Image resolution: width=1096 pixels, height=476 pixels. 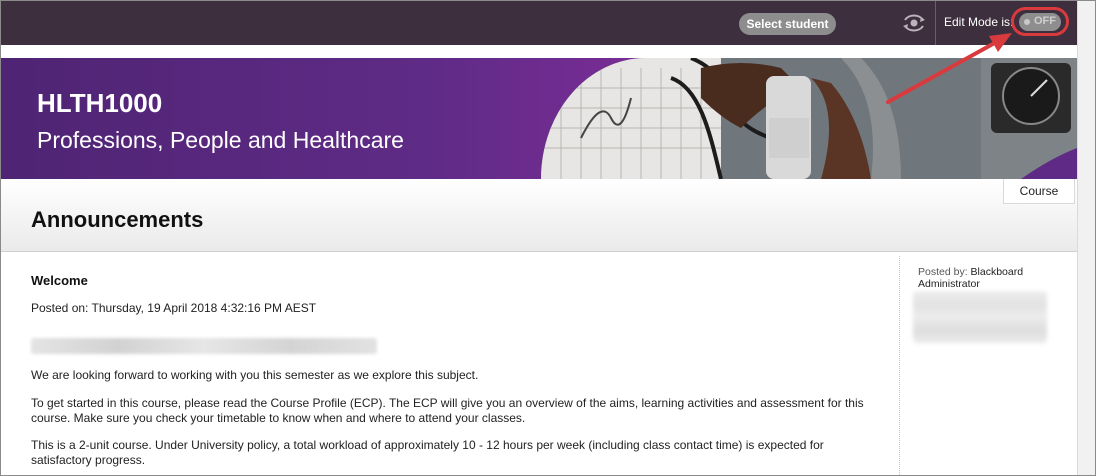 What do you see at coordinates (980, 317) in the screenshot?
I see `redacted-author-details` at bounding box center [980, 317].